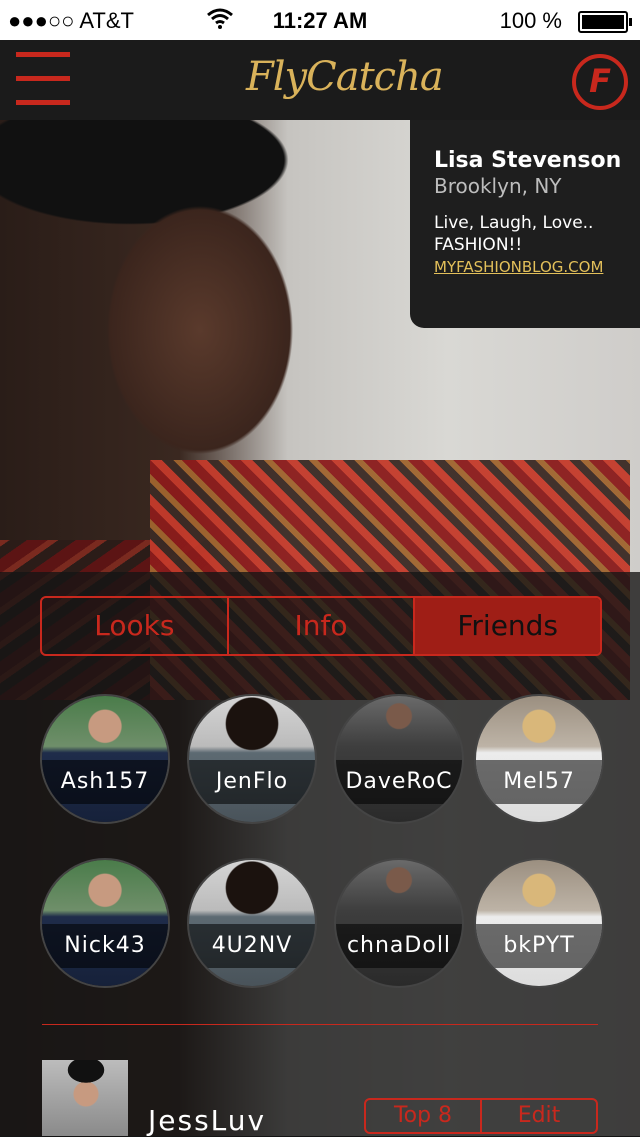  What do you see at coordinates (320, 1024) in the screenshot?
I see `section-divider` at bounding box center [320, 1024].